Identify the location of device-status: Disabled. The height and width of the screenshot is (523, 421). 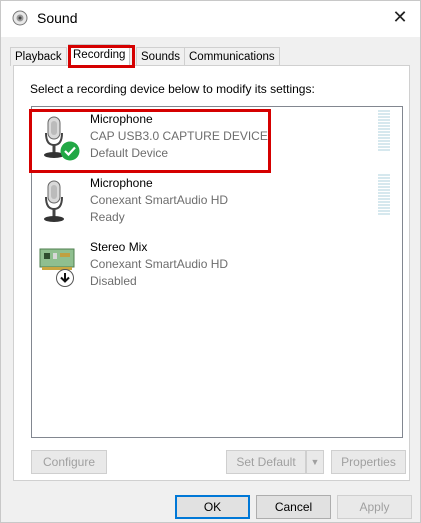
(113, 281).